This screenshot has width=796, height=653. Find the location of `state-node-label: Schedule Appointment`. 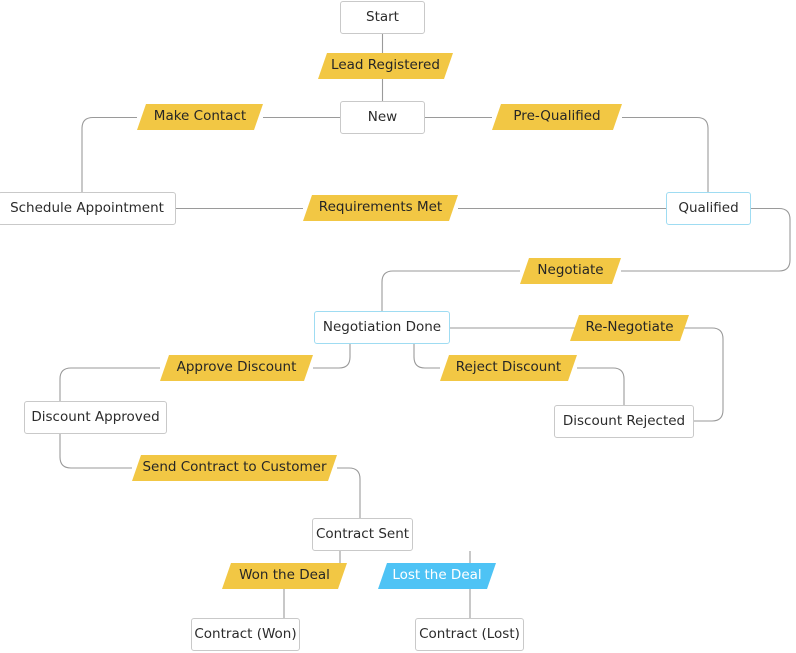

state-node-label: Schedule Appointment is located at coordinates (87, 207).